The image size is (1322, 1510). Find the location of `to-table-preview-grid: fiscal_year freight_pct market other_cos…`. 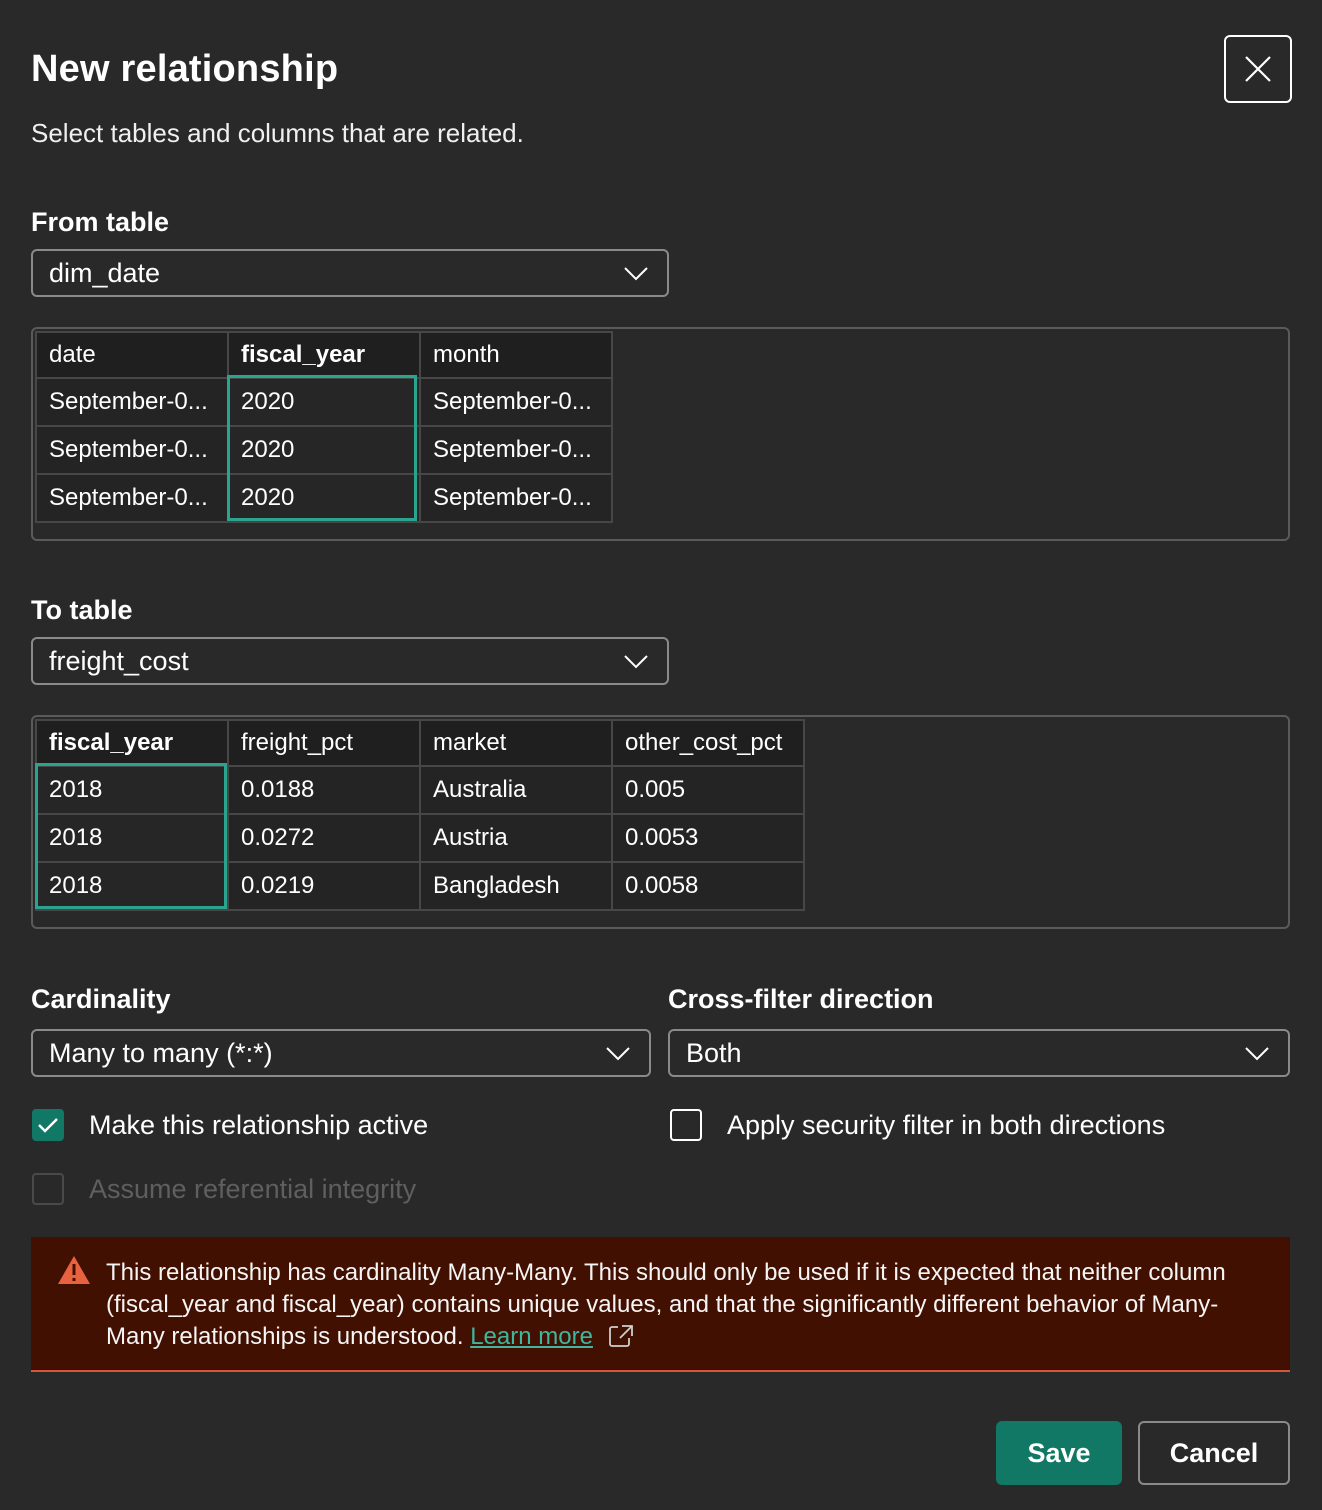

to-table-preview-grid: fiscal_year freight_pct market other_cos… is located at coordinates (420, 815).